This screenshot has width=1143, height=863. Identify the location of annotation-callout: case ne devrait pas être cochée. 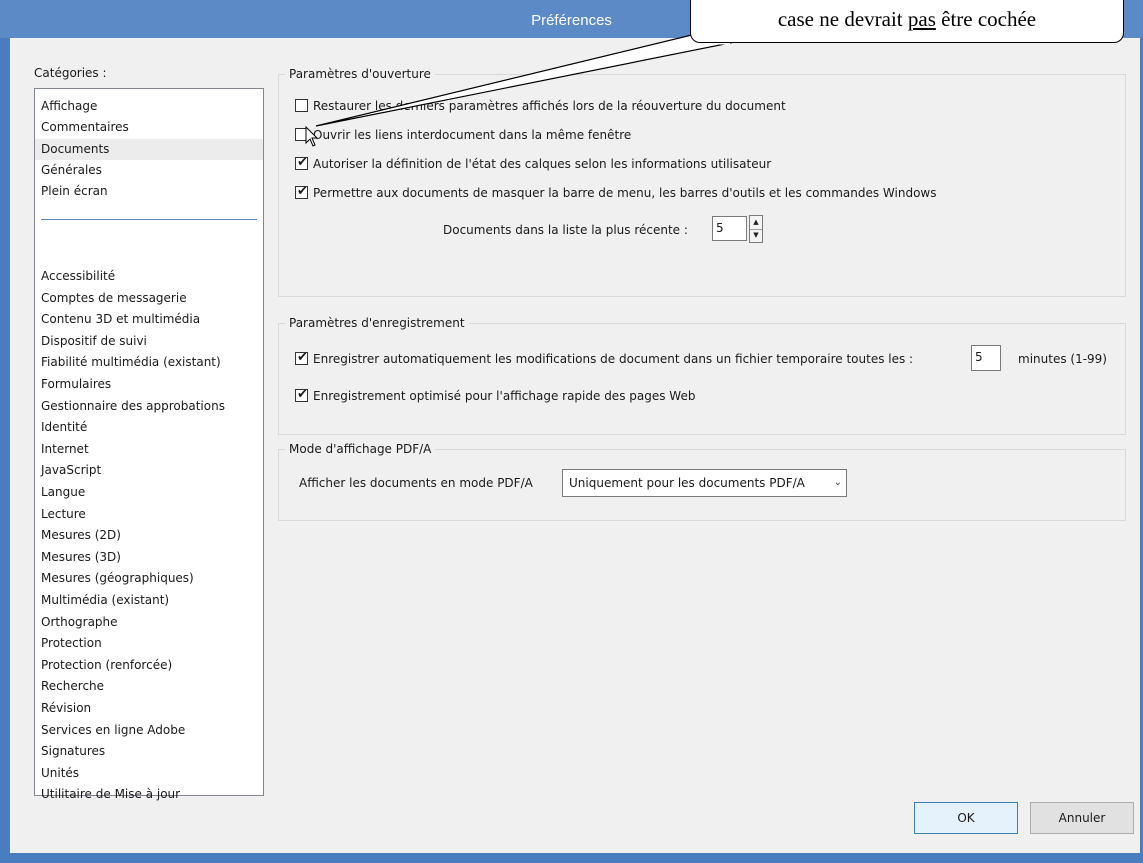
(907, 21).